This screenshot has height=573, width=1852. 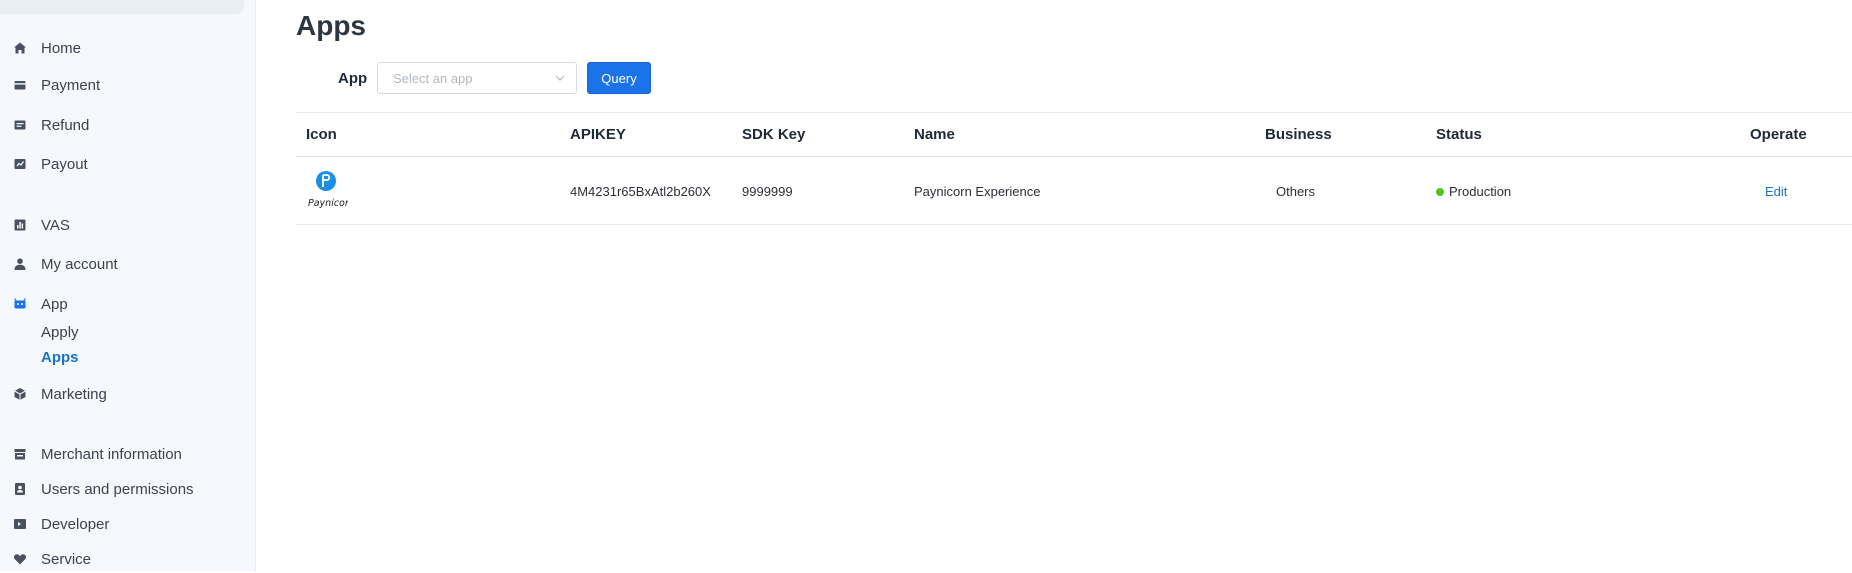 I want to click on sidebar-item-refund: Refund, so click(x=128, y=125).